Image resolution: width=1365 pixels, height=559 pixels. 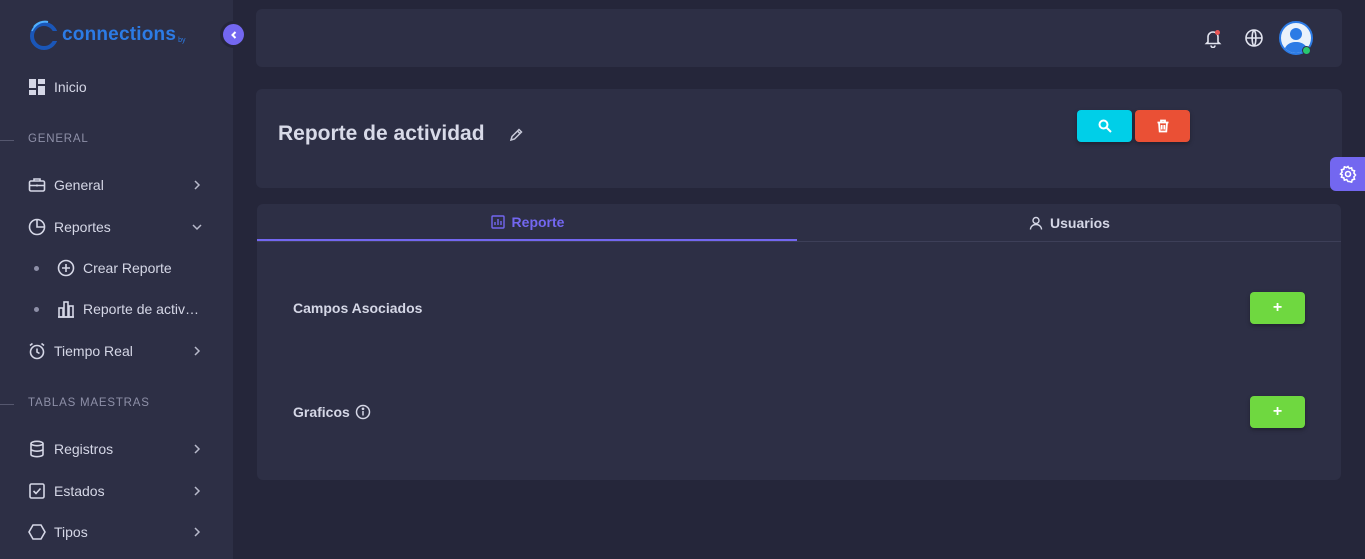 I want to click on search-icon, so click(x=1105, y=126).